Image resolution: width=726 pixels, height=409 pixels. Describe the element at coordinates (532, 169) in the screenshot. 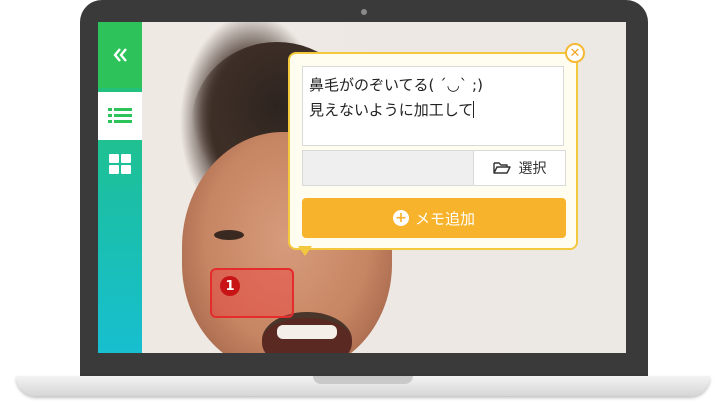

I see `select-file-label: 選択` at that location.